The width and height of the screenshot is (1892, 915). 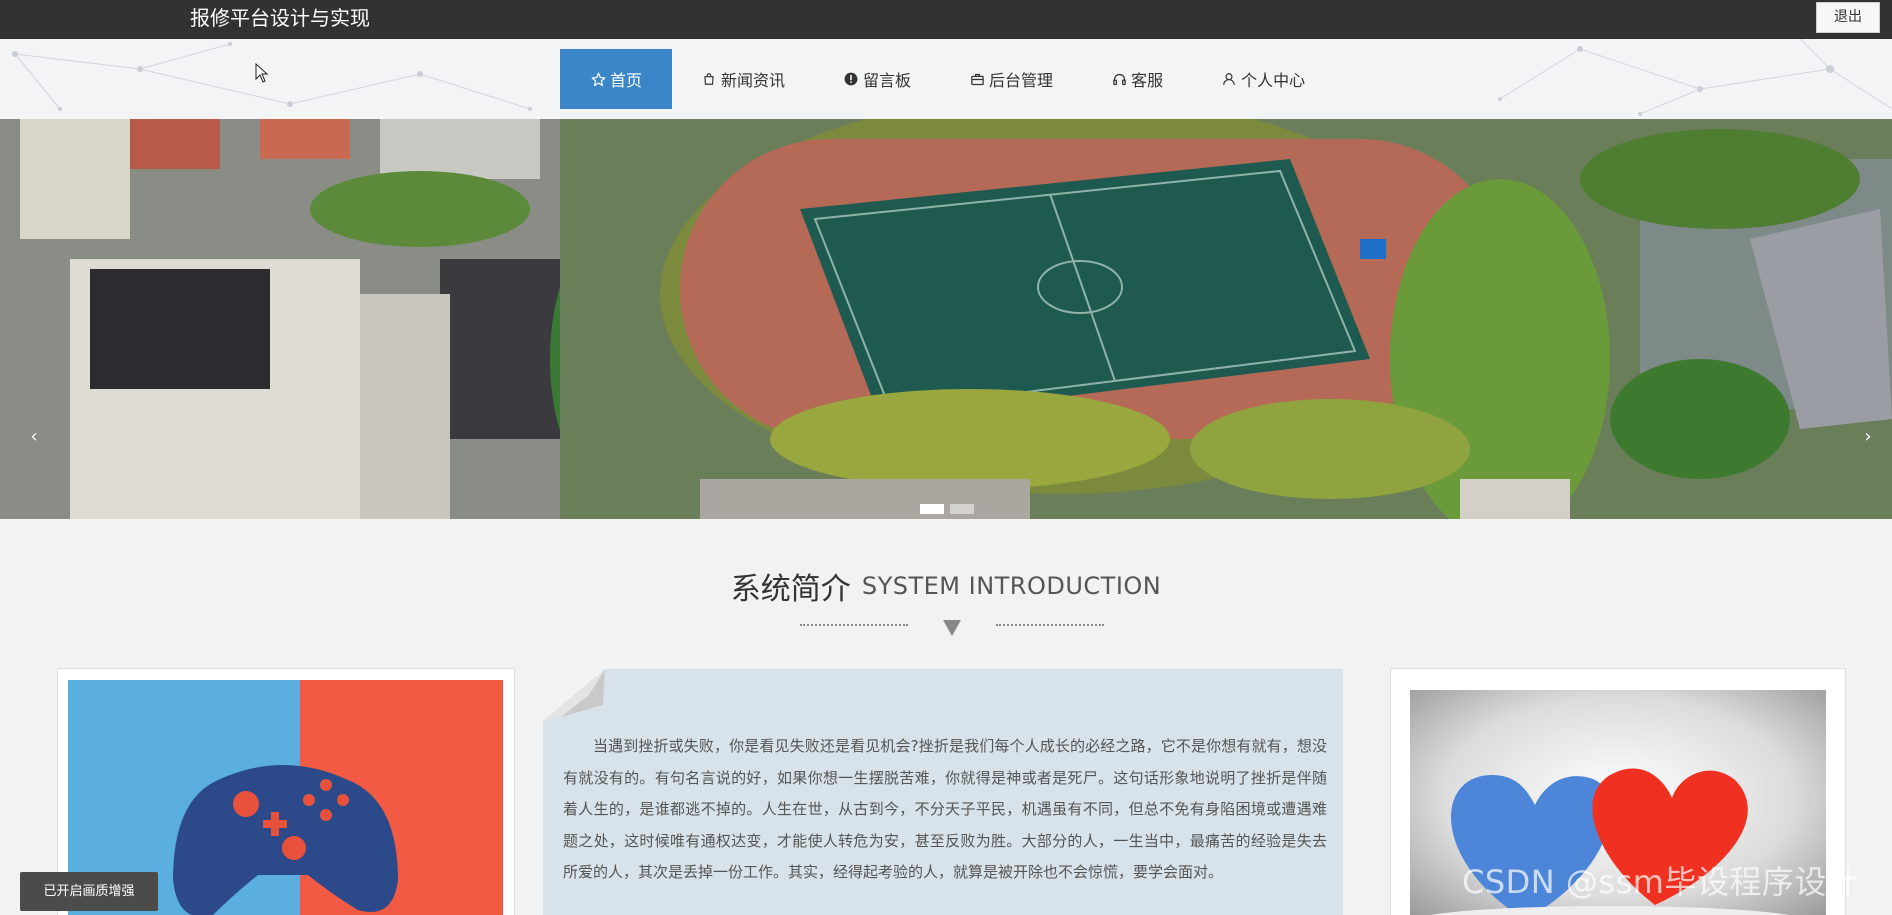 What do you see at coordinates (952, 628) in the screenshot?
I see `down-triangle-icon` at bounding box center [952, 628].